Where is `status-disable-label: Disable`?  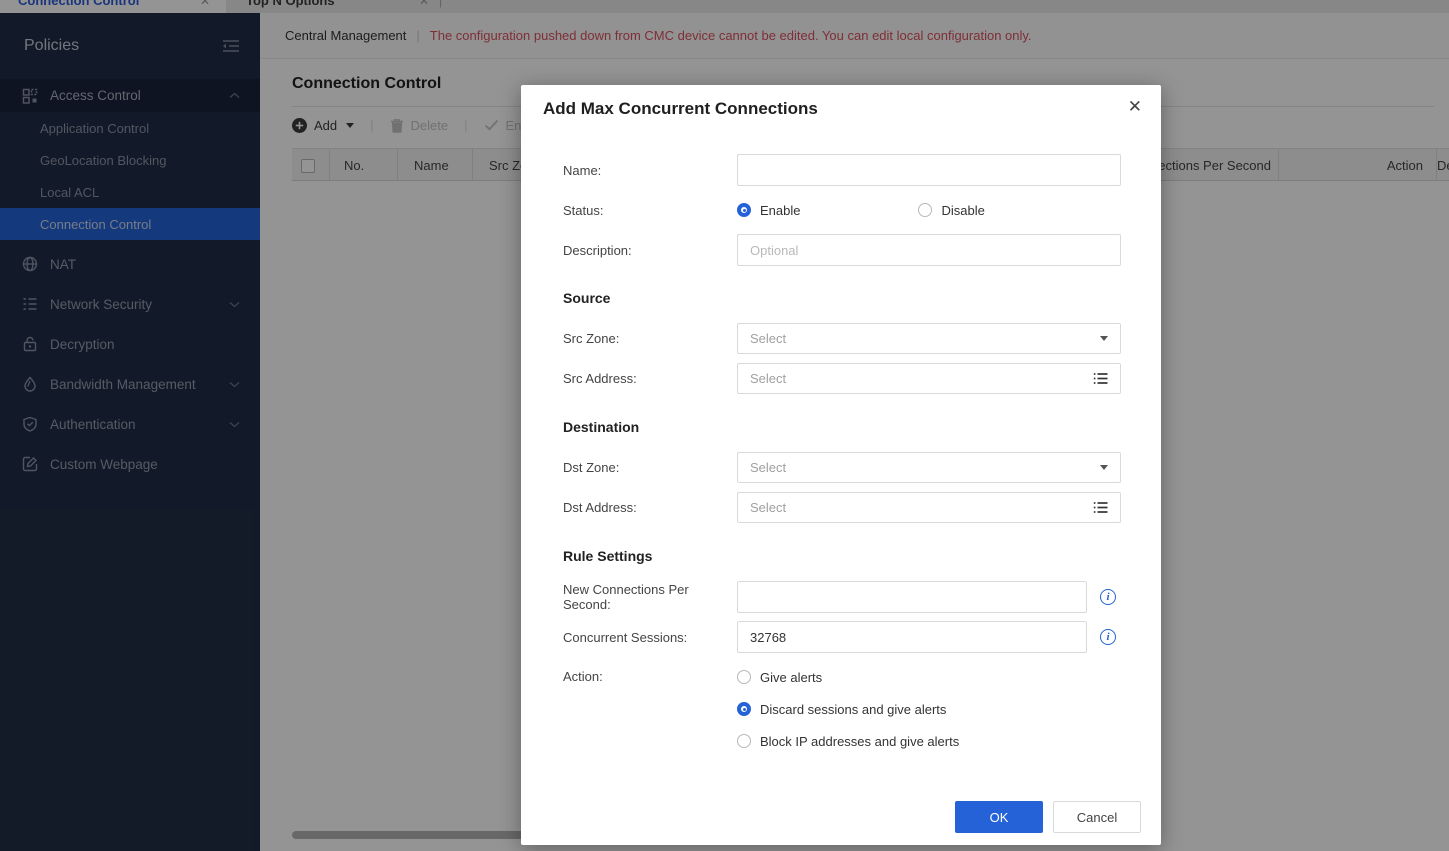
status-disable-label: Disable is located at coordinates (963, 210).